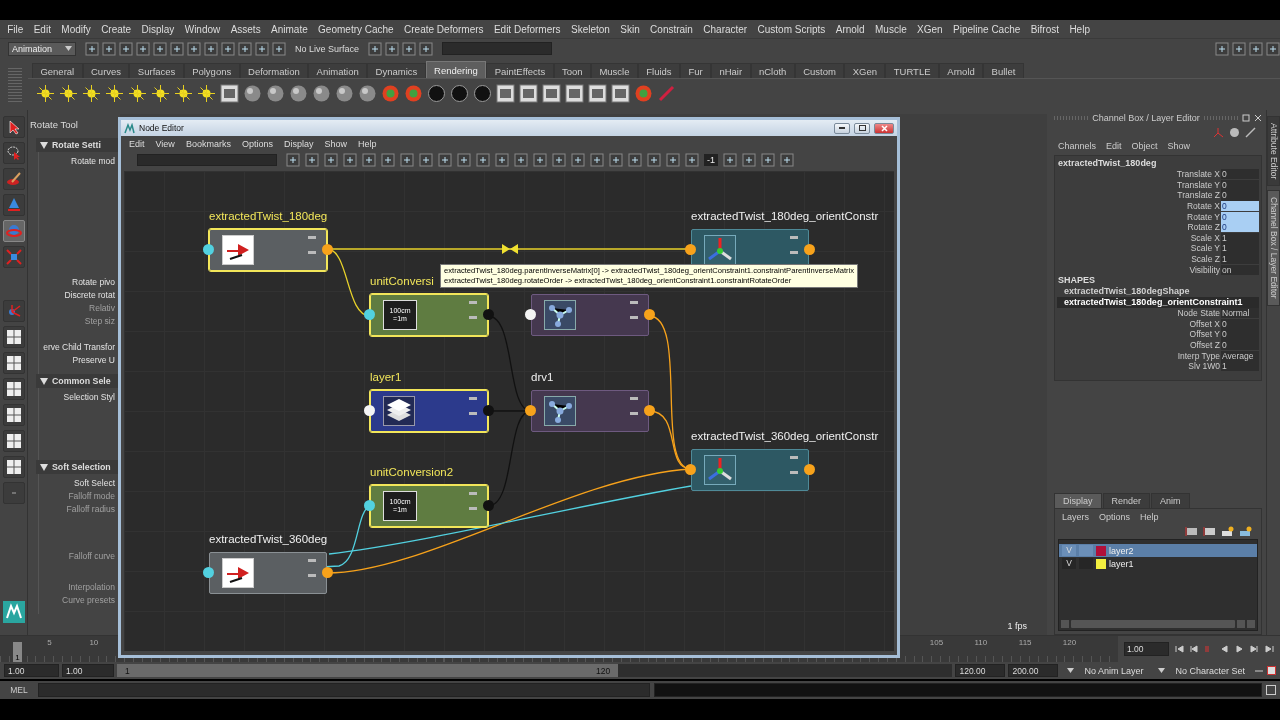  What do you see at coordinates (456, 69) in the screenshot?
I see `shelf-tab: Rendering` at bounding box center [456, 69].